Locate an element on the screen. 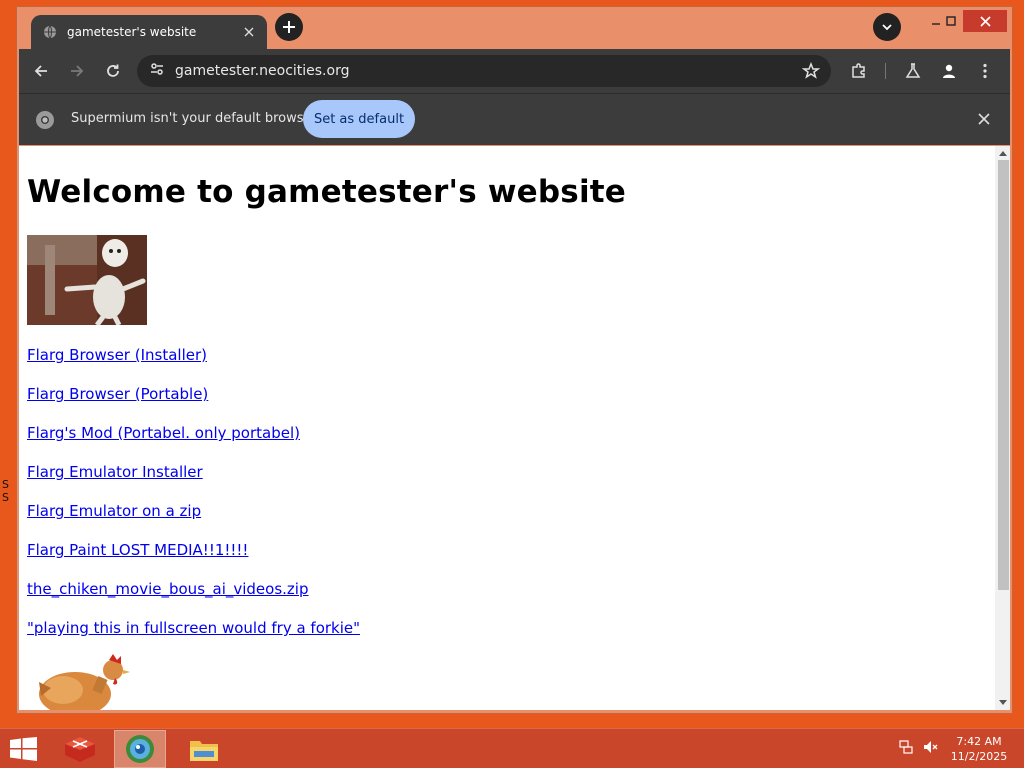 This screenshot has width=1024, height=768. link-flarg-emulator-zip: Flarg Emulator on a zip is located at coordinates (507, 521).